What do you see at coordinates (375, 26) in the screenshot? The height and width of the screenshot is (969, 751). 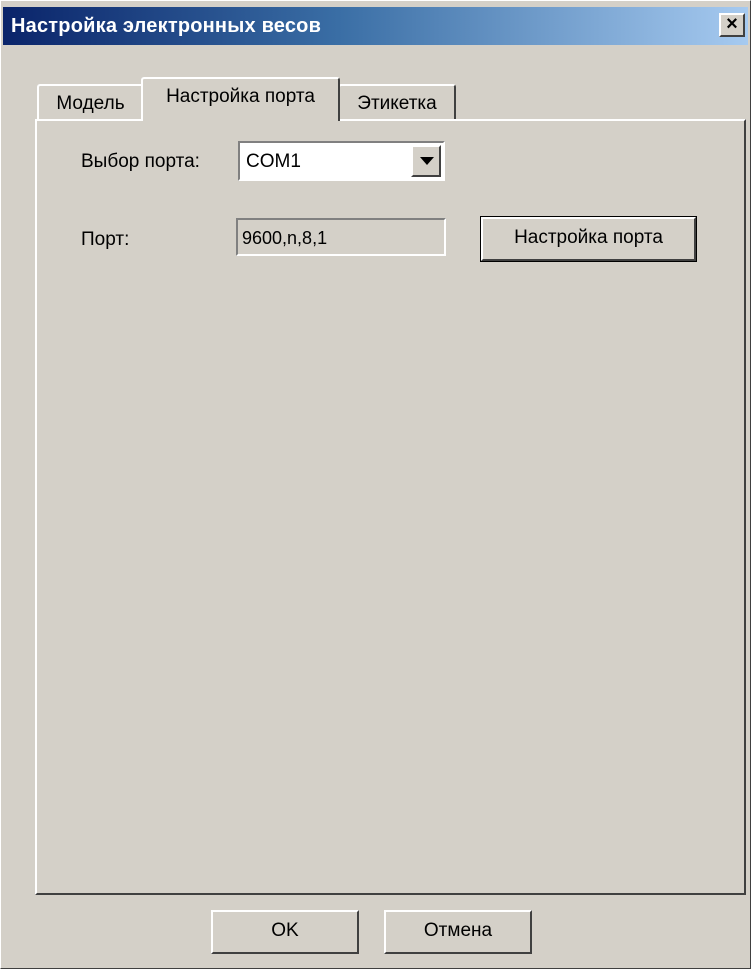 I see `title-bar: Настройка электронных весов ×` at bounding box center [375, 26].